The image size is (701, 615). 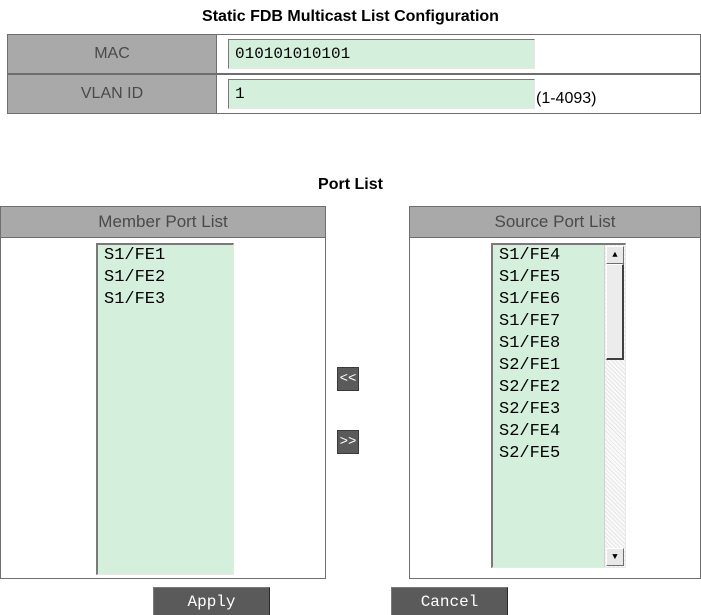 What do you see at coordinates (165, 278) in the screenshot?
I see `list-item: S1/FE2` at bounding box center [165, 278].